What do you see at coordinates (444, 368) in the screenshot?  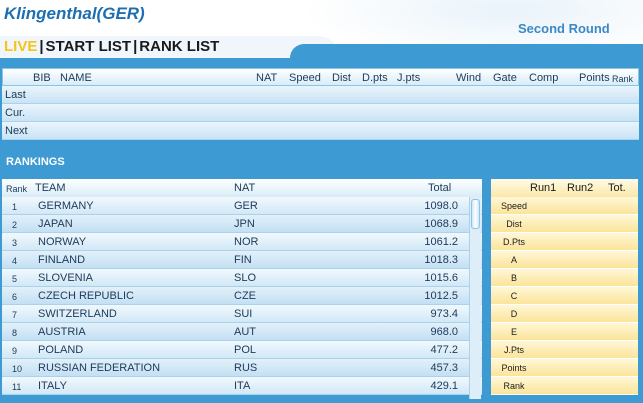 I see `total-cell: 457.3` at bounding box center [444, 368].